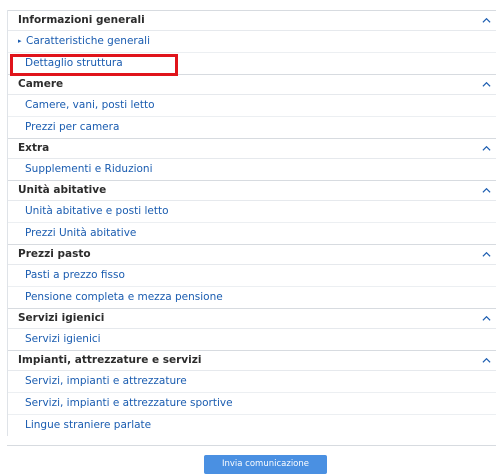  What do you see at coordinates (54, 254) in the screenshot?
I see `section-title: Prezzi pasto` at bounding box center [54, 254].